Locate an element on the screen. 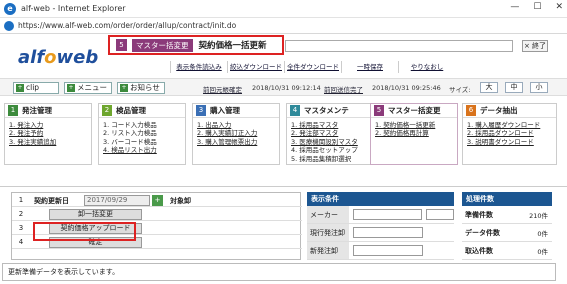  breadcrumb: 5 マスター括変更 契約価格一括更新 is located at coordinates (196, 45).